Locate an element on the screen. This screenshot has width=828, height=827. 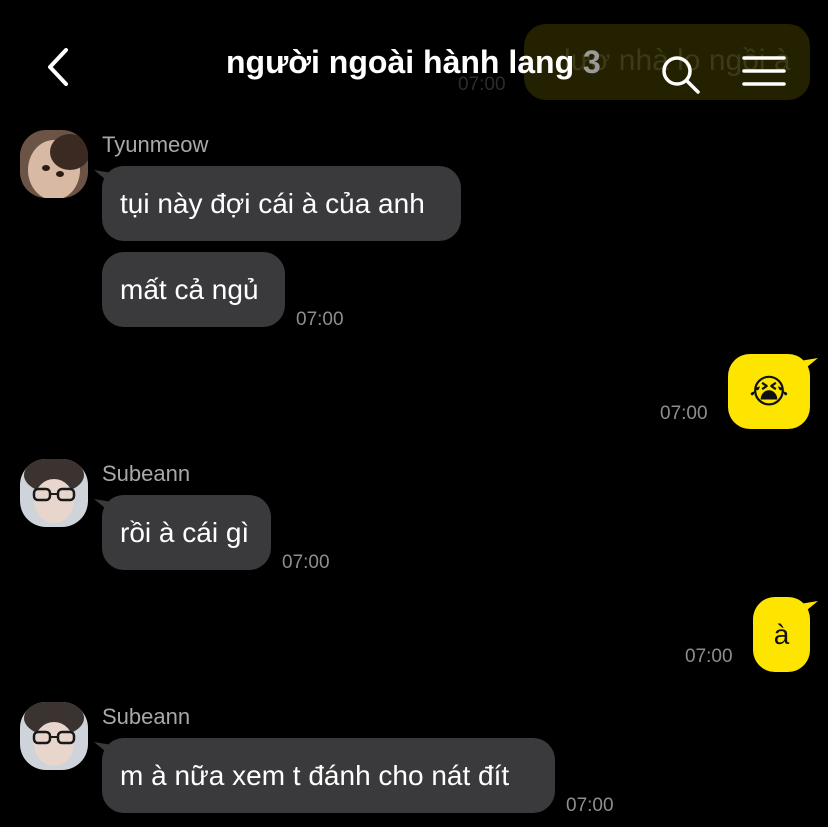
message-bubble: tụi này đợi cái à của anh is located at coordinates (281, 203).